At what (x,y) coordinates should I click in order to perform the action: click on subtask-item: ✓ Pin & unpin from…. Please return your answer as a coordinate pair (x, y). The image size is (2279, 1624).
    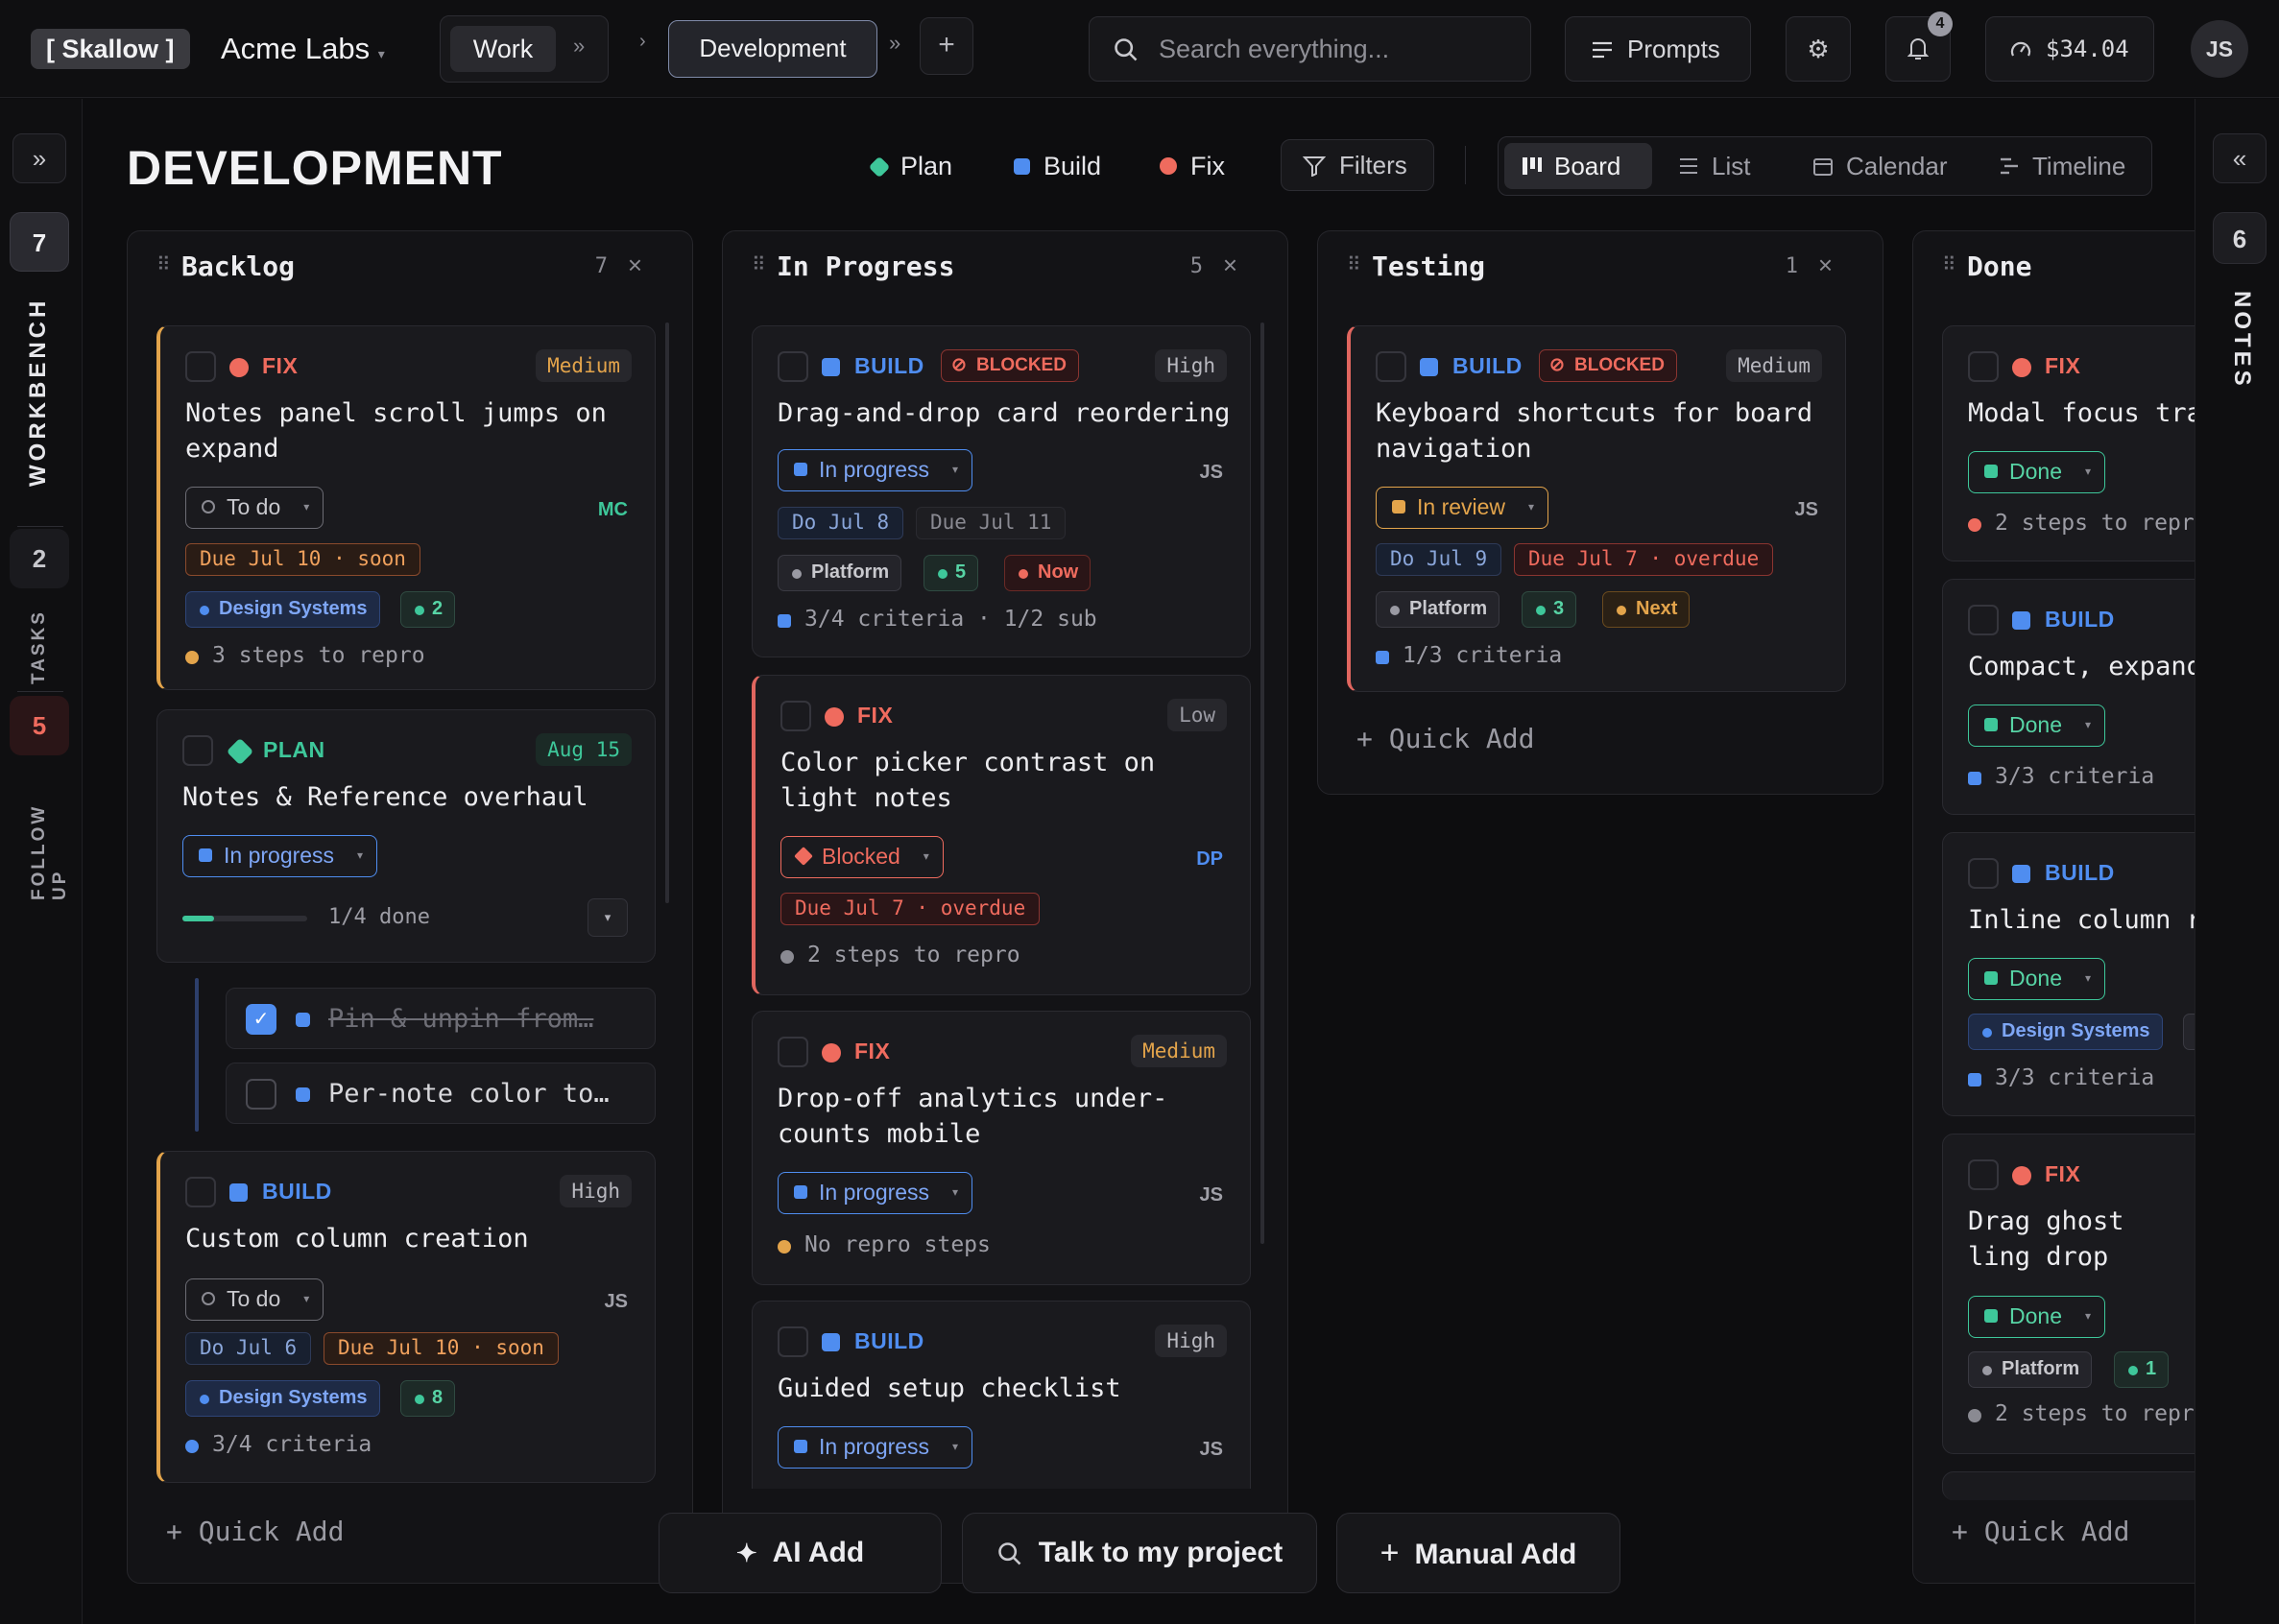
    Looking at the image, I should click on (441, 1018).